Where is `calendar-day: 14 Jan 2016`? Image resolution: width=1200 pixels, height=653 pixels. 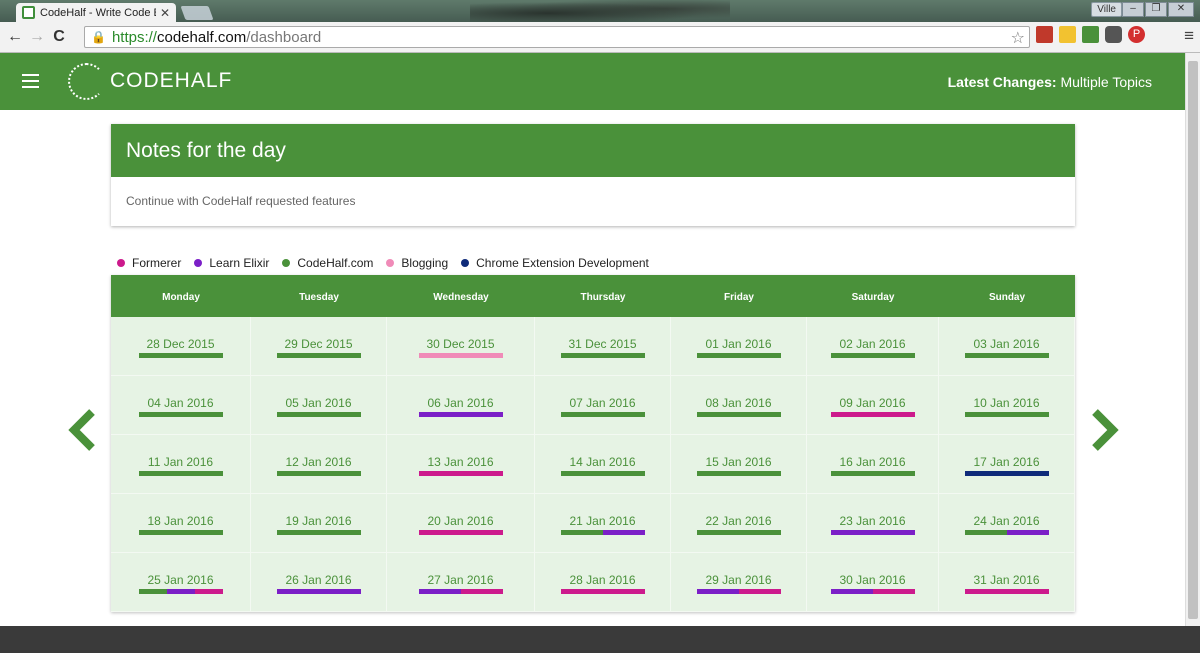 calendar-day: 14 Jan 2016 is located at coordinates (603, 464).